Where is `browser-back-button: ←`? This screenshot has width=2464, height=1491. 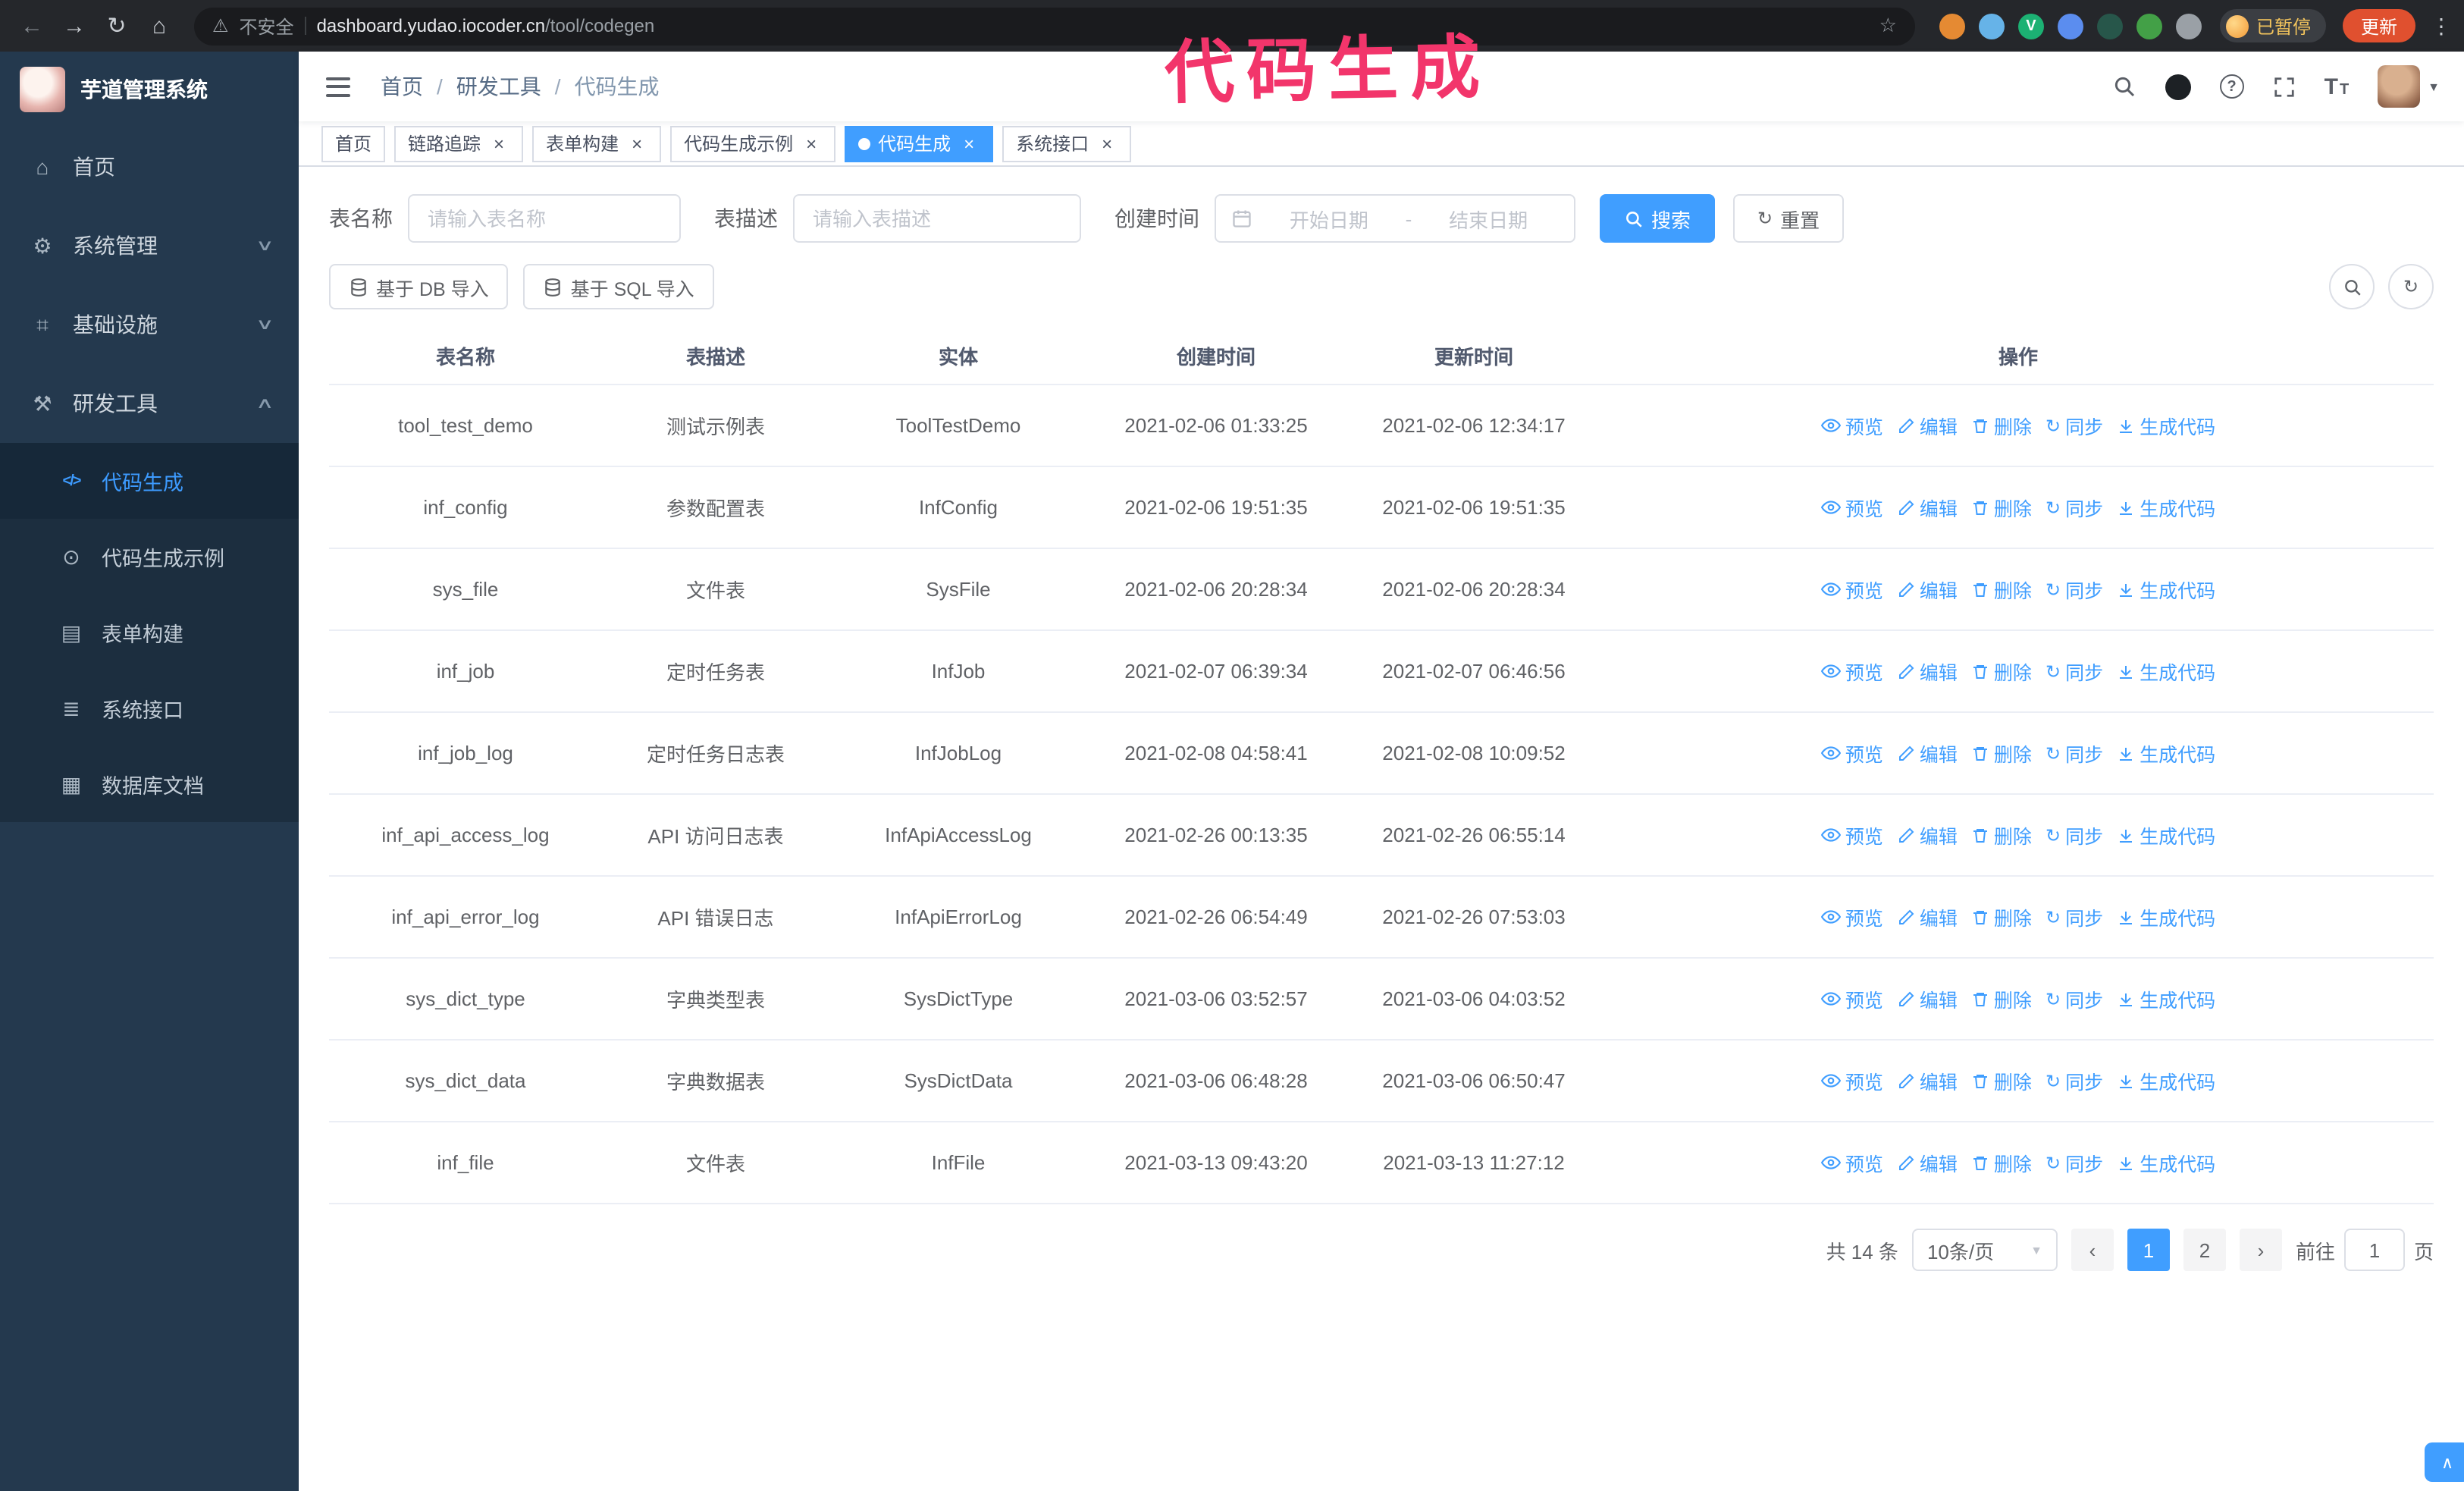
browser-back-button: ← is located at coordinates (32, 26).